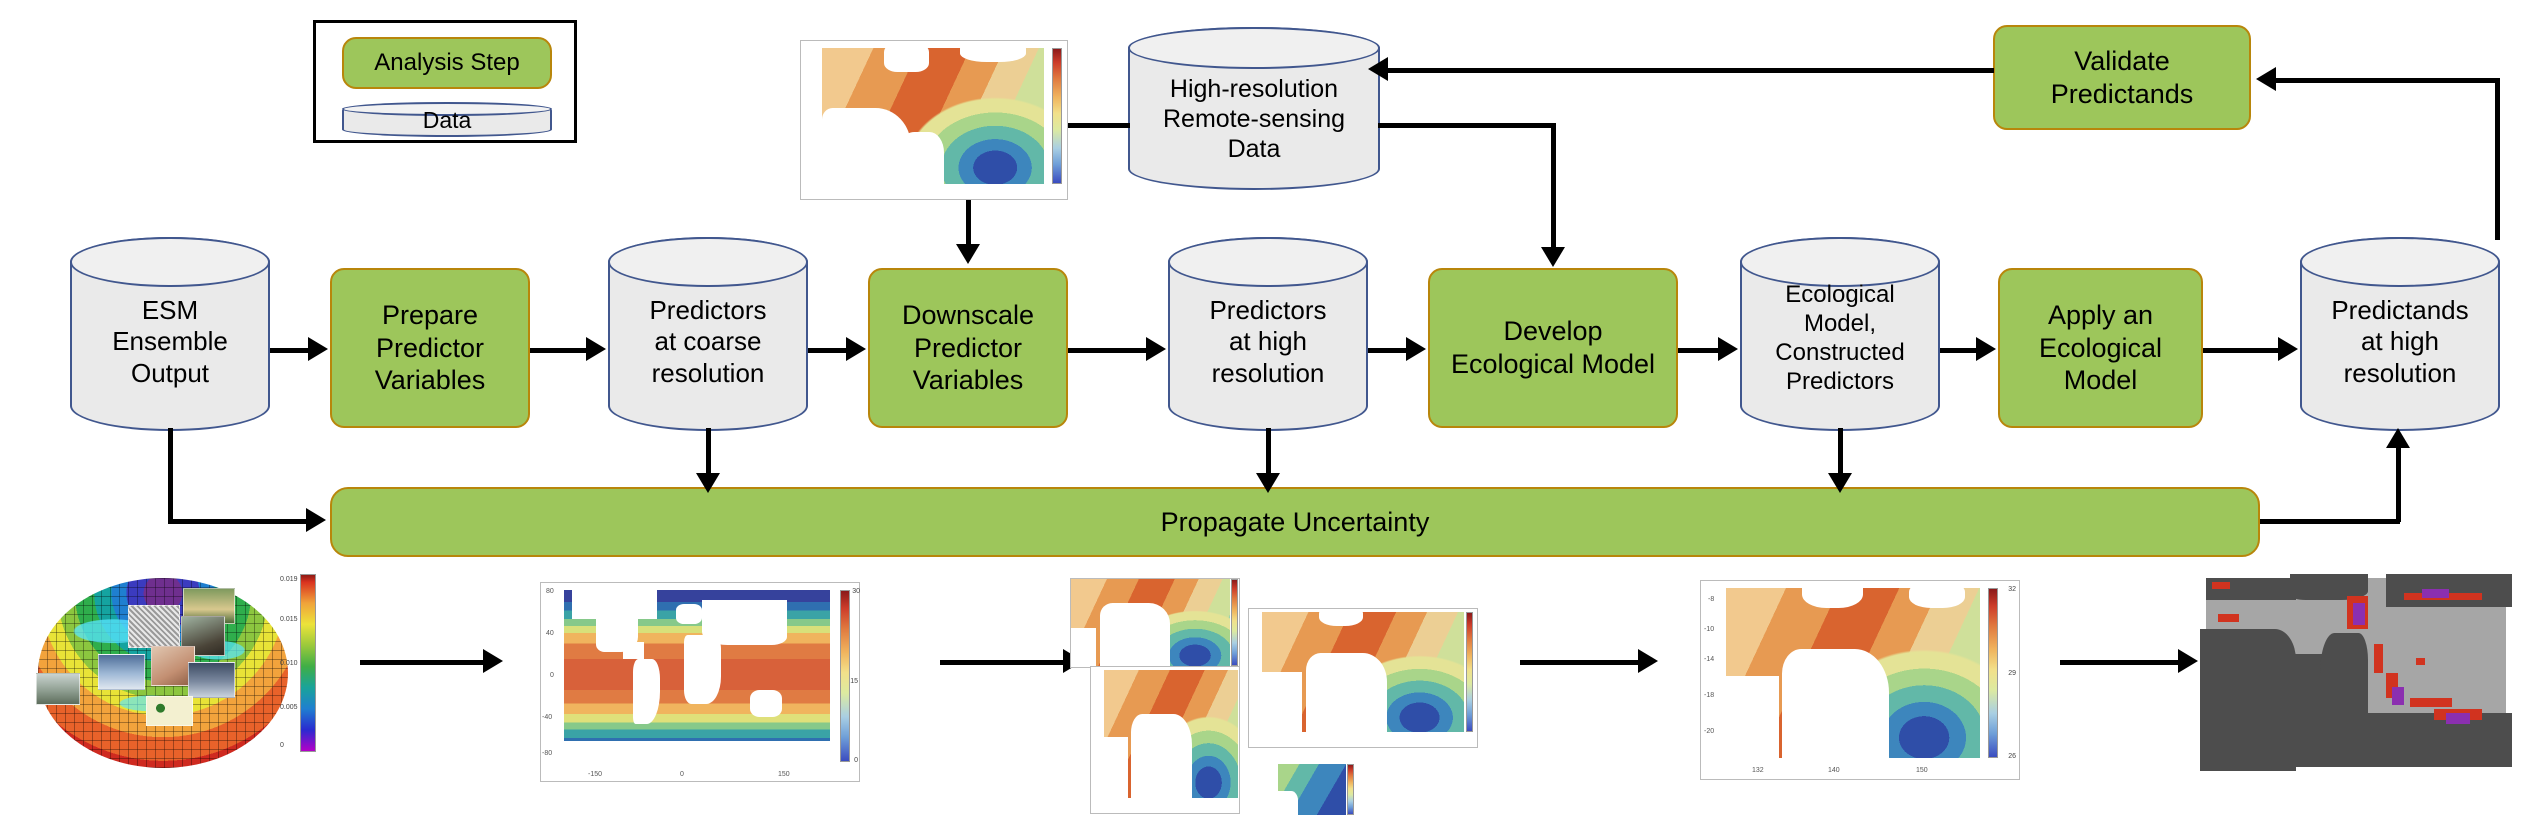 The image size is (2544, 832). I want to click on esm-globe-thumbnail, so click(175, 671).